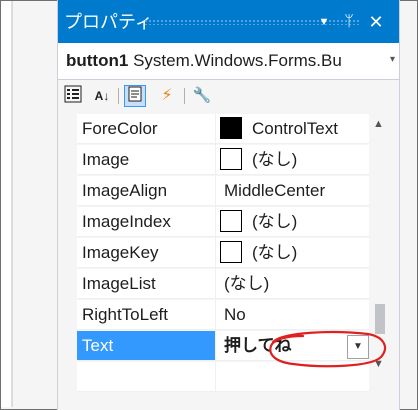 The height and width of the screenshot is (410, 418). I want to click on property-row-imagelist: ImageList (なし), so click(228, 284).